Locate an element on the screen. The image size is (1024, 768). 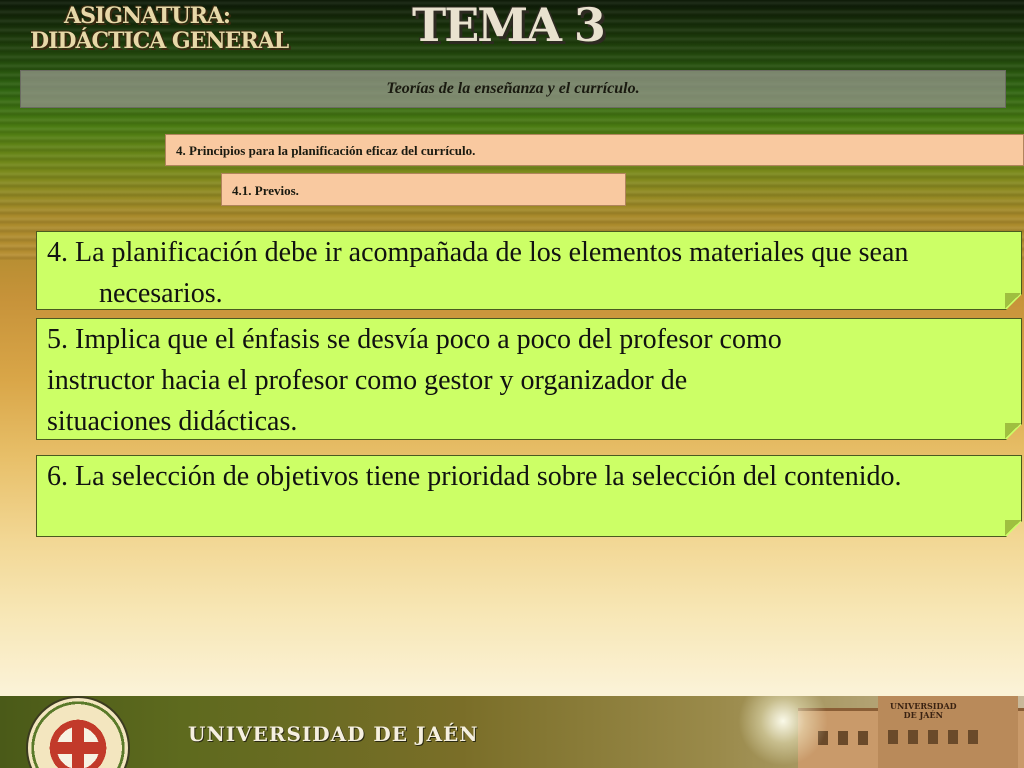
course-title: ASIGNATURA: DIDÁCTICA GENERAL is located at coordinates (159, 28).